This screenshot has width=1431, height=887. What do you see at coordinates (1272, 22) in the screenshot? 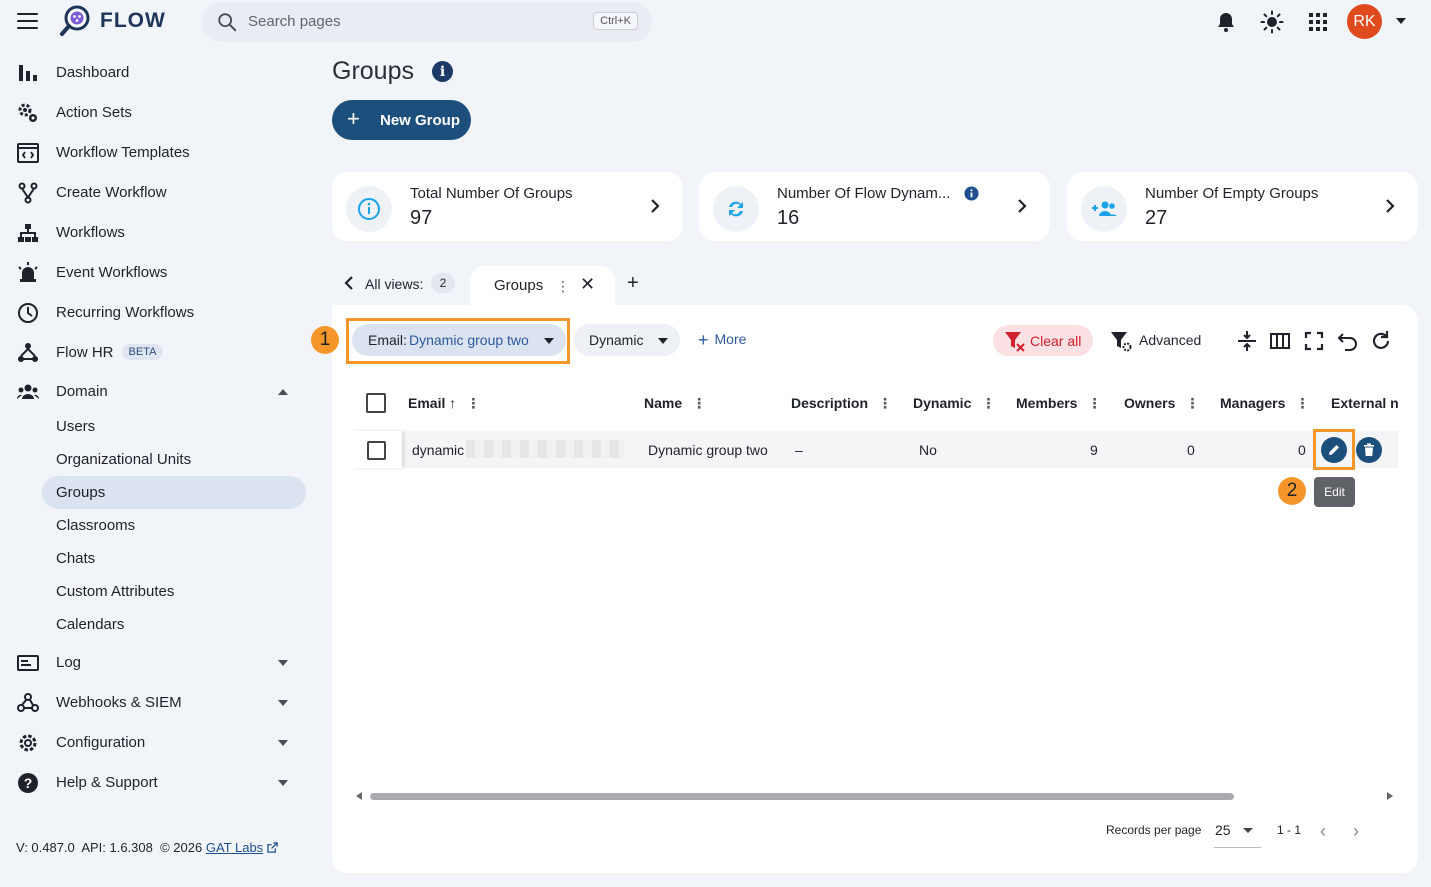
I see `theme-toggle-sun-icon` at bounding box center [1272, 22].